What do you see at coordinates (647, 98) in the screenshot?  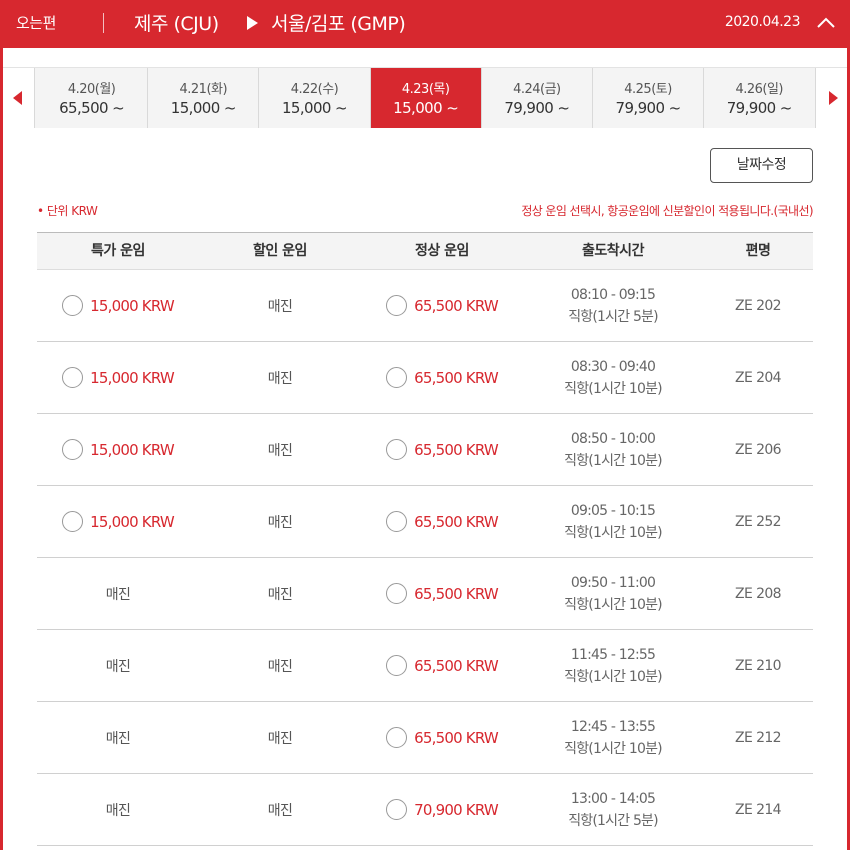 I see `date-tab: 4.25(토) 79,900 ~` at bounding box center [647, 98].